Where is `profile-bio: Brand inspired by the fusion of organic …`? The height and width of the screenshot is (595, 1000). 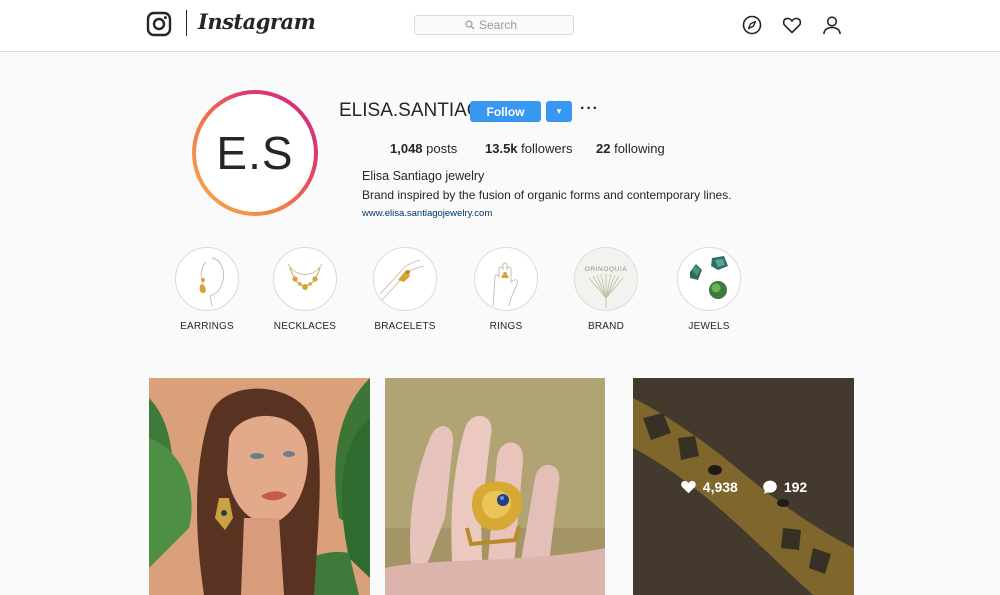
profile-bio: Brand inspired by the fusion of organic … is located at coordinates (547, 195).